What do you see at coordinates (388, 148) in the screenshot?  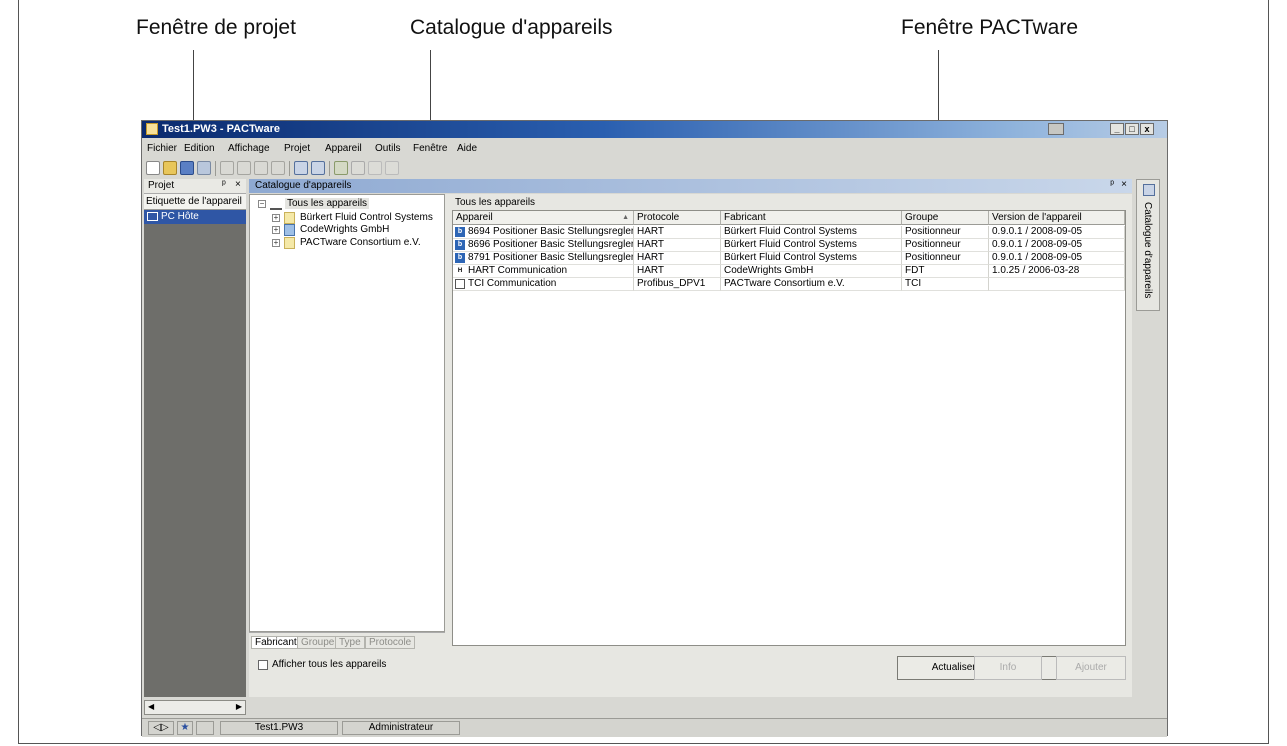 I see `menu-outils: Outils` at bounding box center [388, 148].